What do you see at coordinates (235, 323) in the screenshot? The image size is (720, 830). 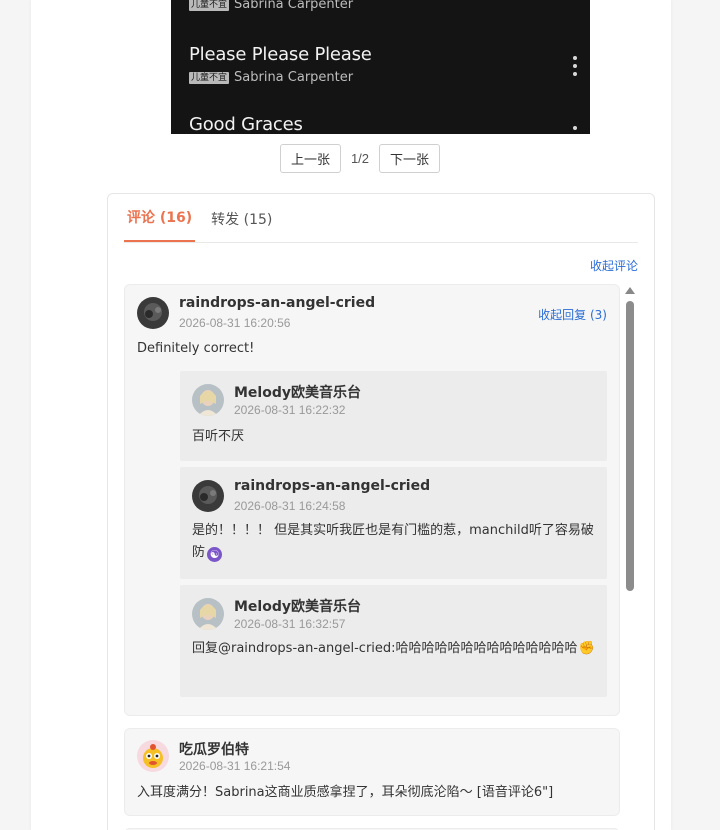 I see `comment-time: 2026-08-31 16:20:56` at bounding box center [235, 323].